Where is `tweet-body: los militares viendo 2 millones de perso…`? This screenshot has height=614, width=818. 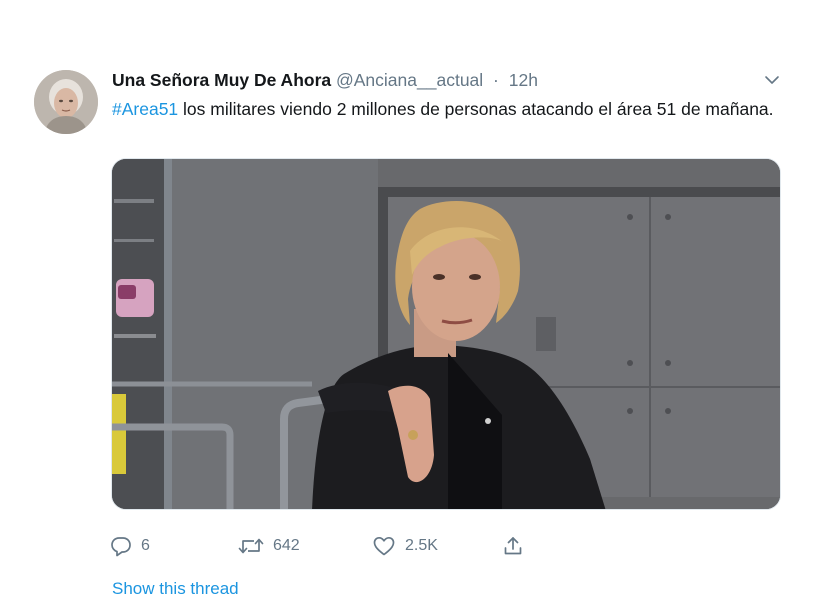 tweet-body: los militares viendo 2 millones de perso… is located at coordinates (476, 109).